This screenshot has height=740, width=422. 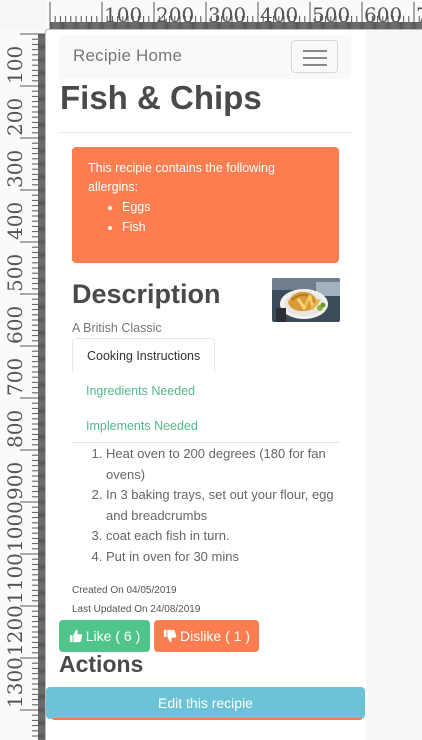 I want to click on ruler-label: 200, so click(x=15, y=117).